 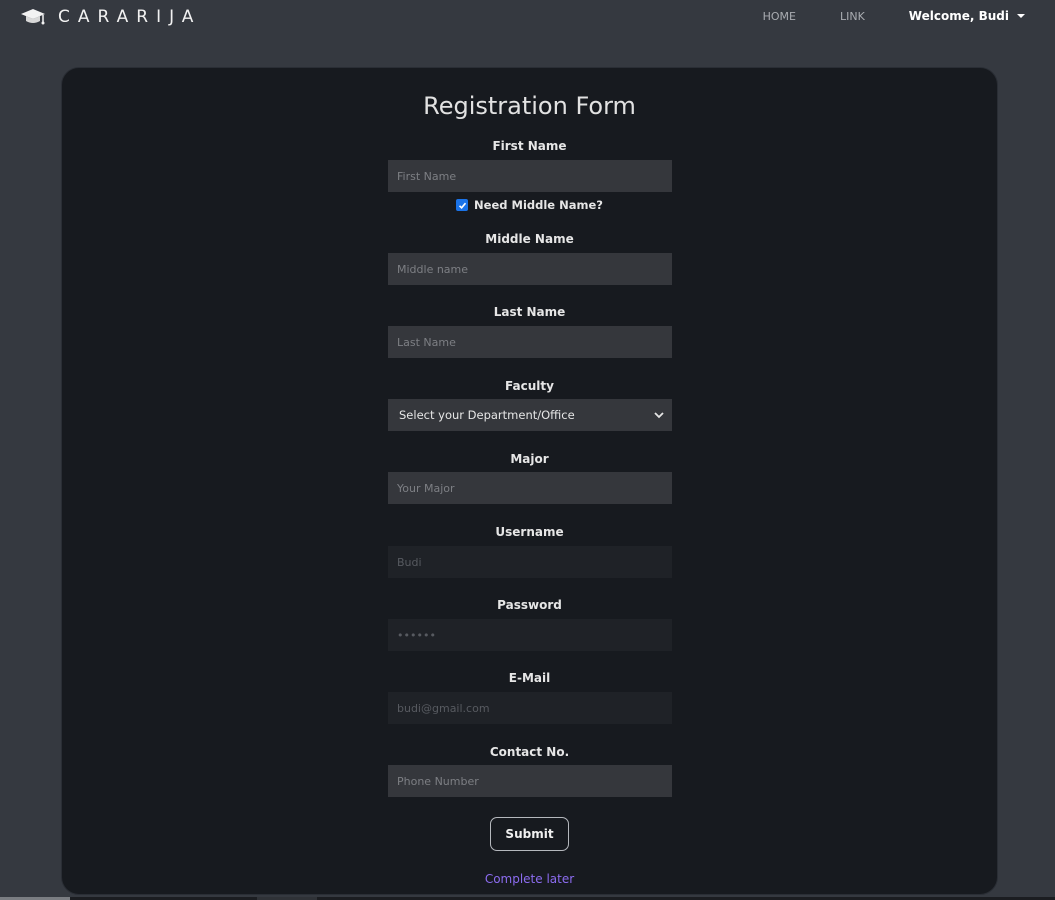 What do you see at coordinates (538, 205) in the screenshot?
I see `middle-name-checkbox-label: Need Middle Name?` at bounding box center [538, 205].